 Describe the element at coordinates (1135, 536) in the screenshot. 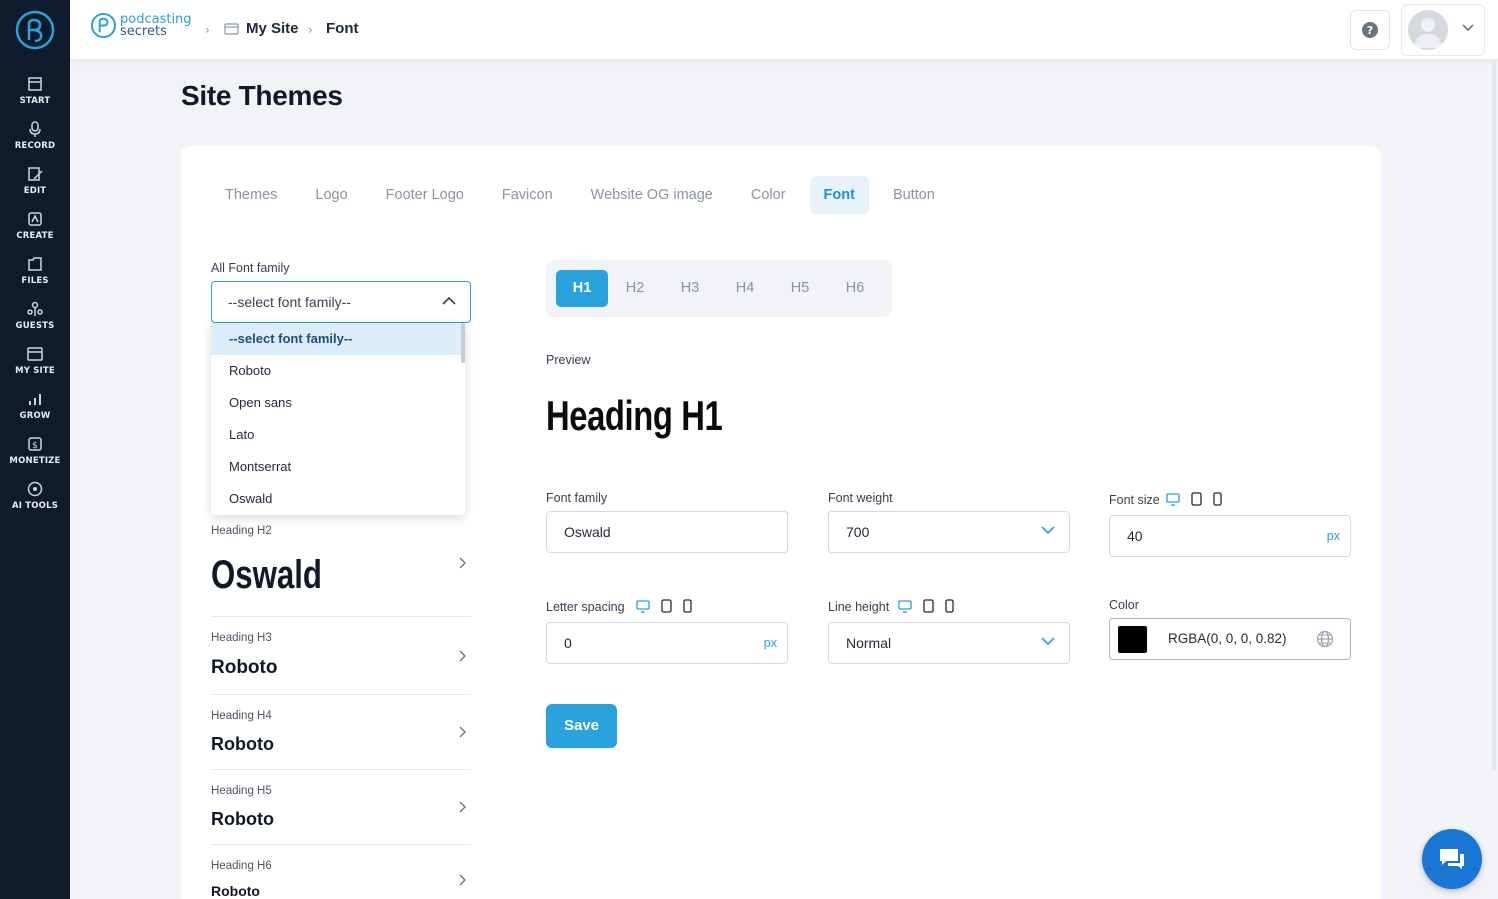

I see `font-size-value: 40` at that location.